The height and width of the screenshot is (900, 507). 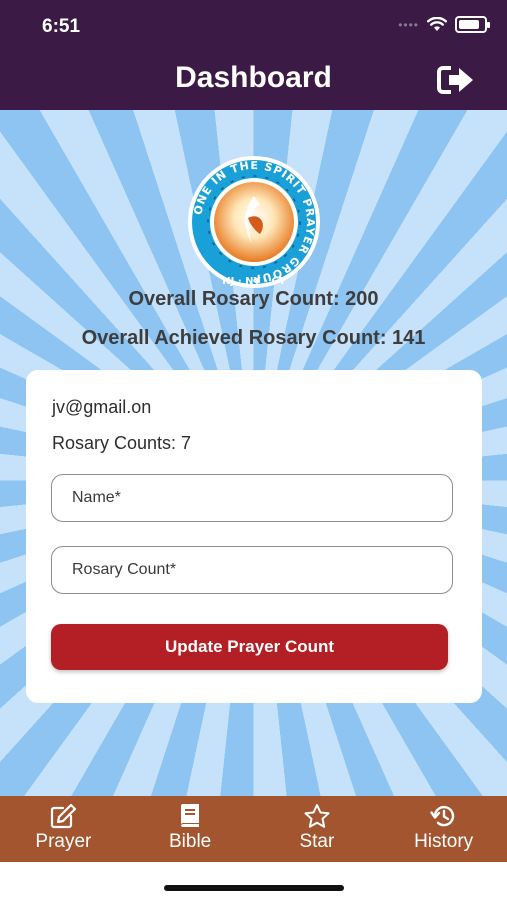 I want to click on status-time: 6:51, so click(x=61, y=26).